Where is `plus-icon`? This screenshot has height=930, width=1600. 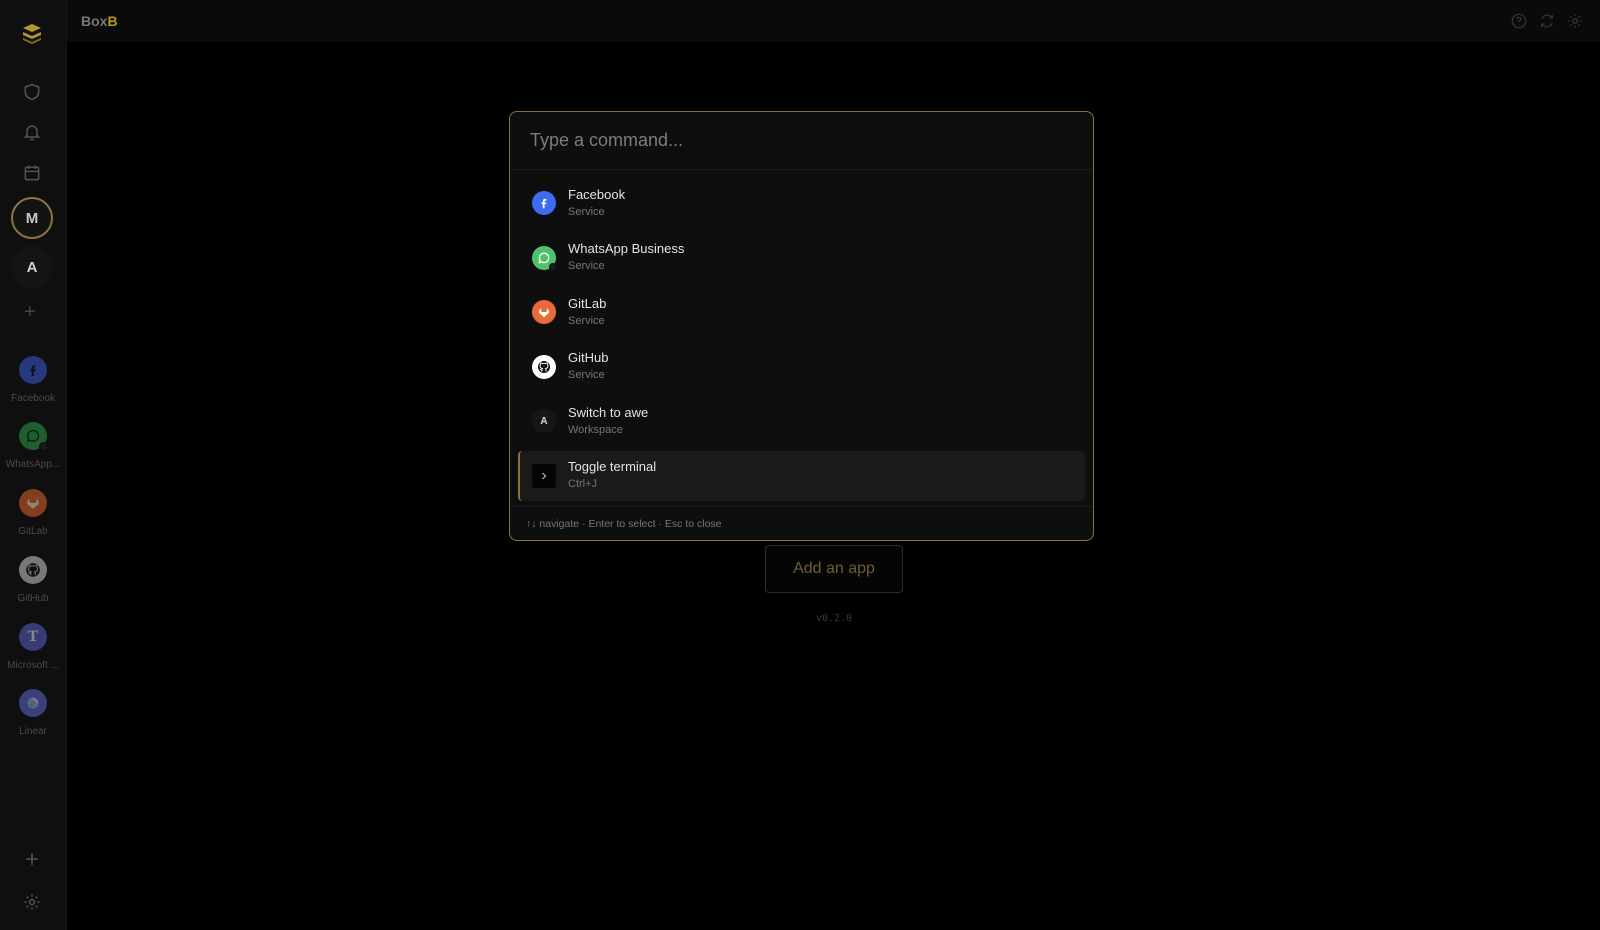
plus-icon is located at coordinates (32, 859).